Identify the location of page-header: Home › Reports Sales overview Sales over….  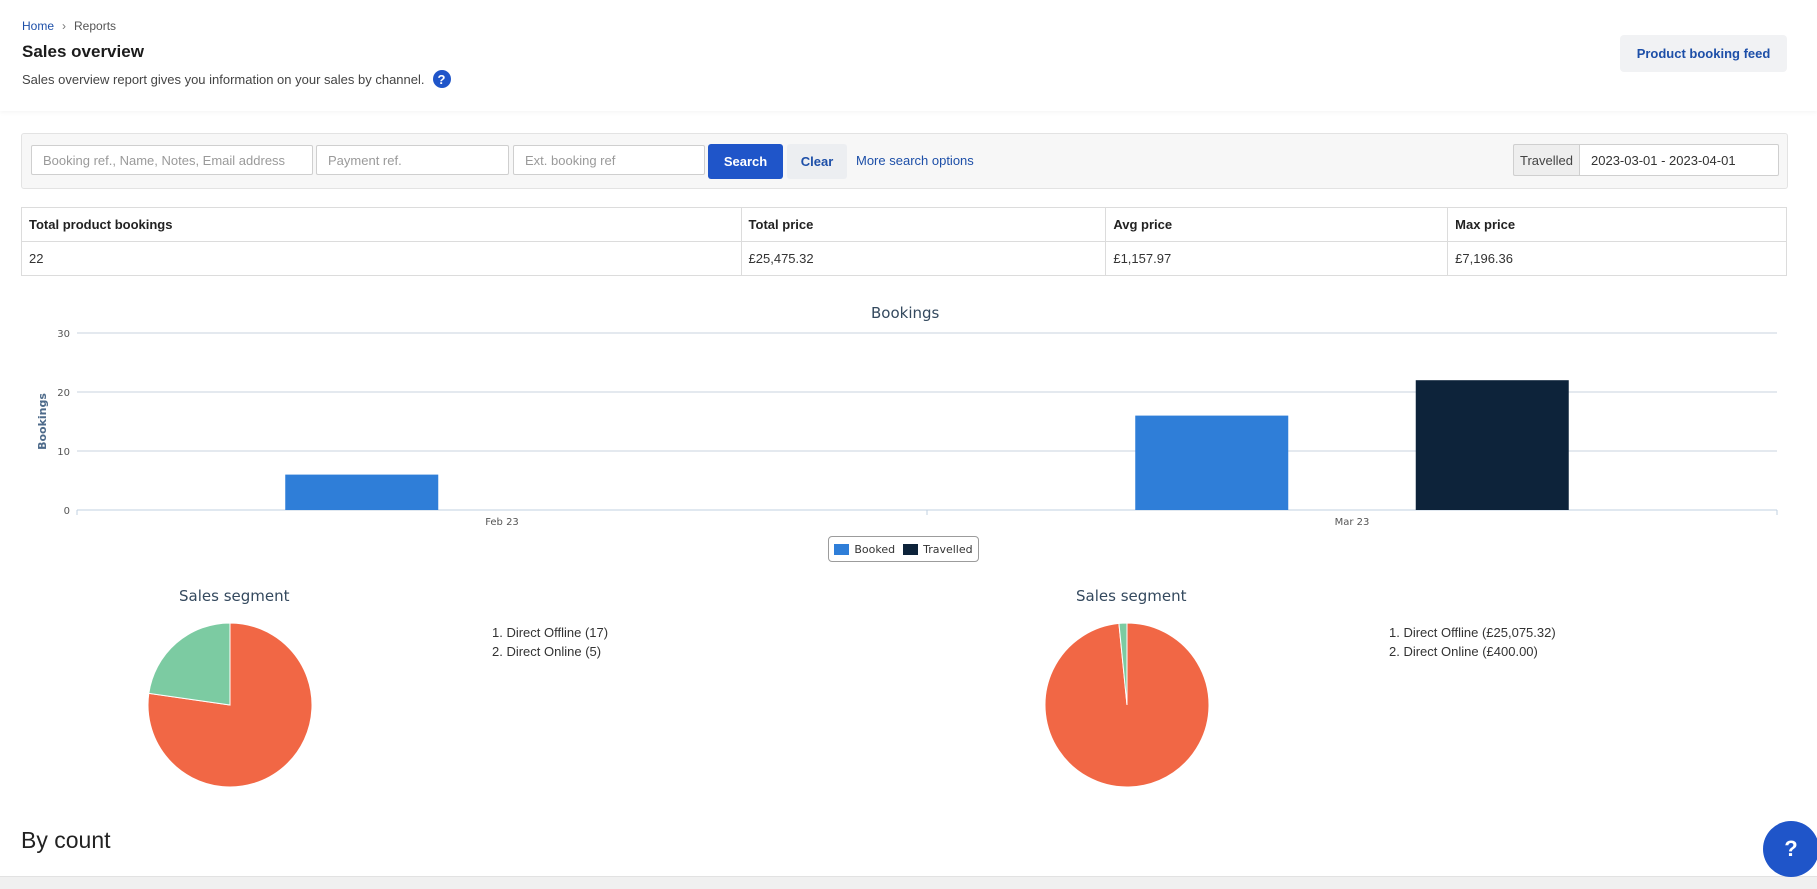
(908, 55).